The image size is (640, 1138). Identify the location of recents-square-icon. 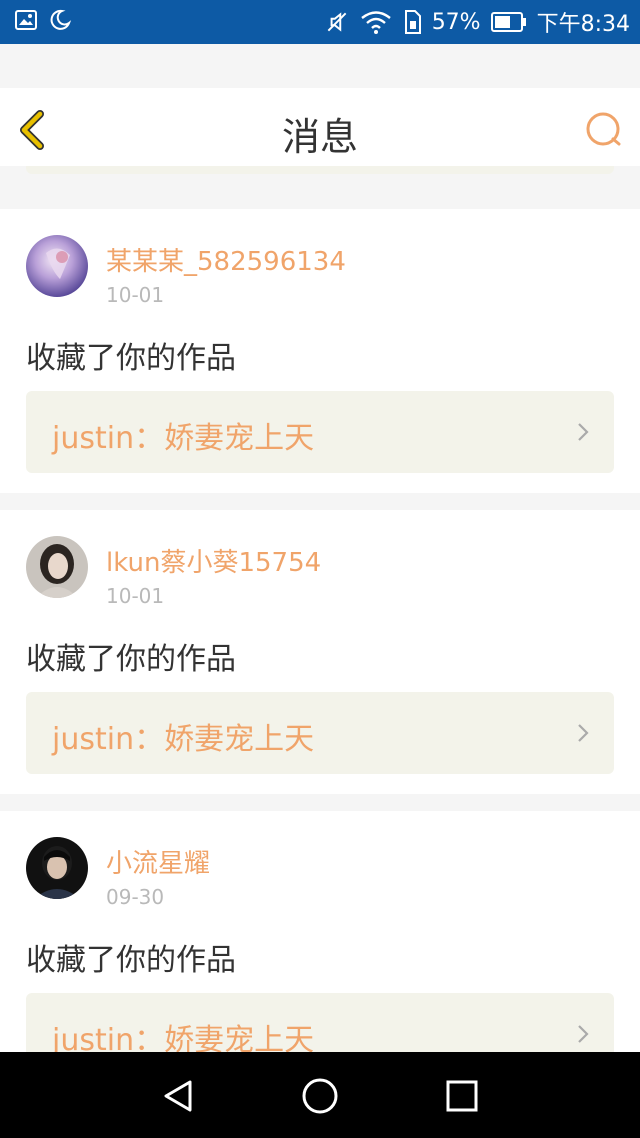
(462, 1096).